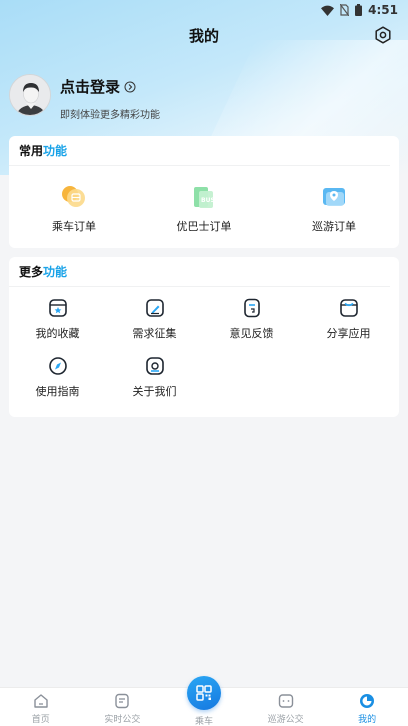 Image resolution: width=408 pixels, height=726 pixels. I want to click on share-app-button: 分享应用, so click(348, 319).